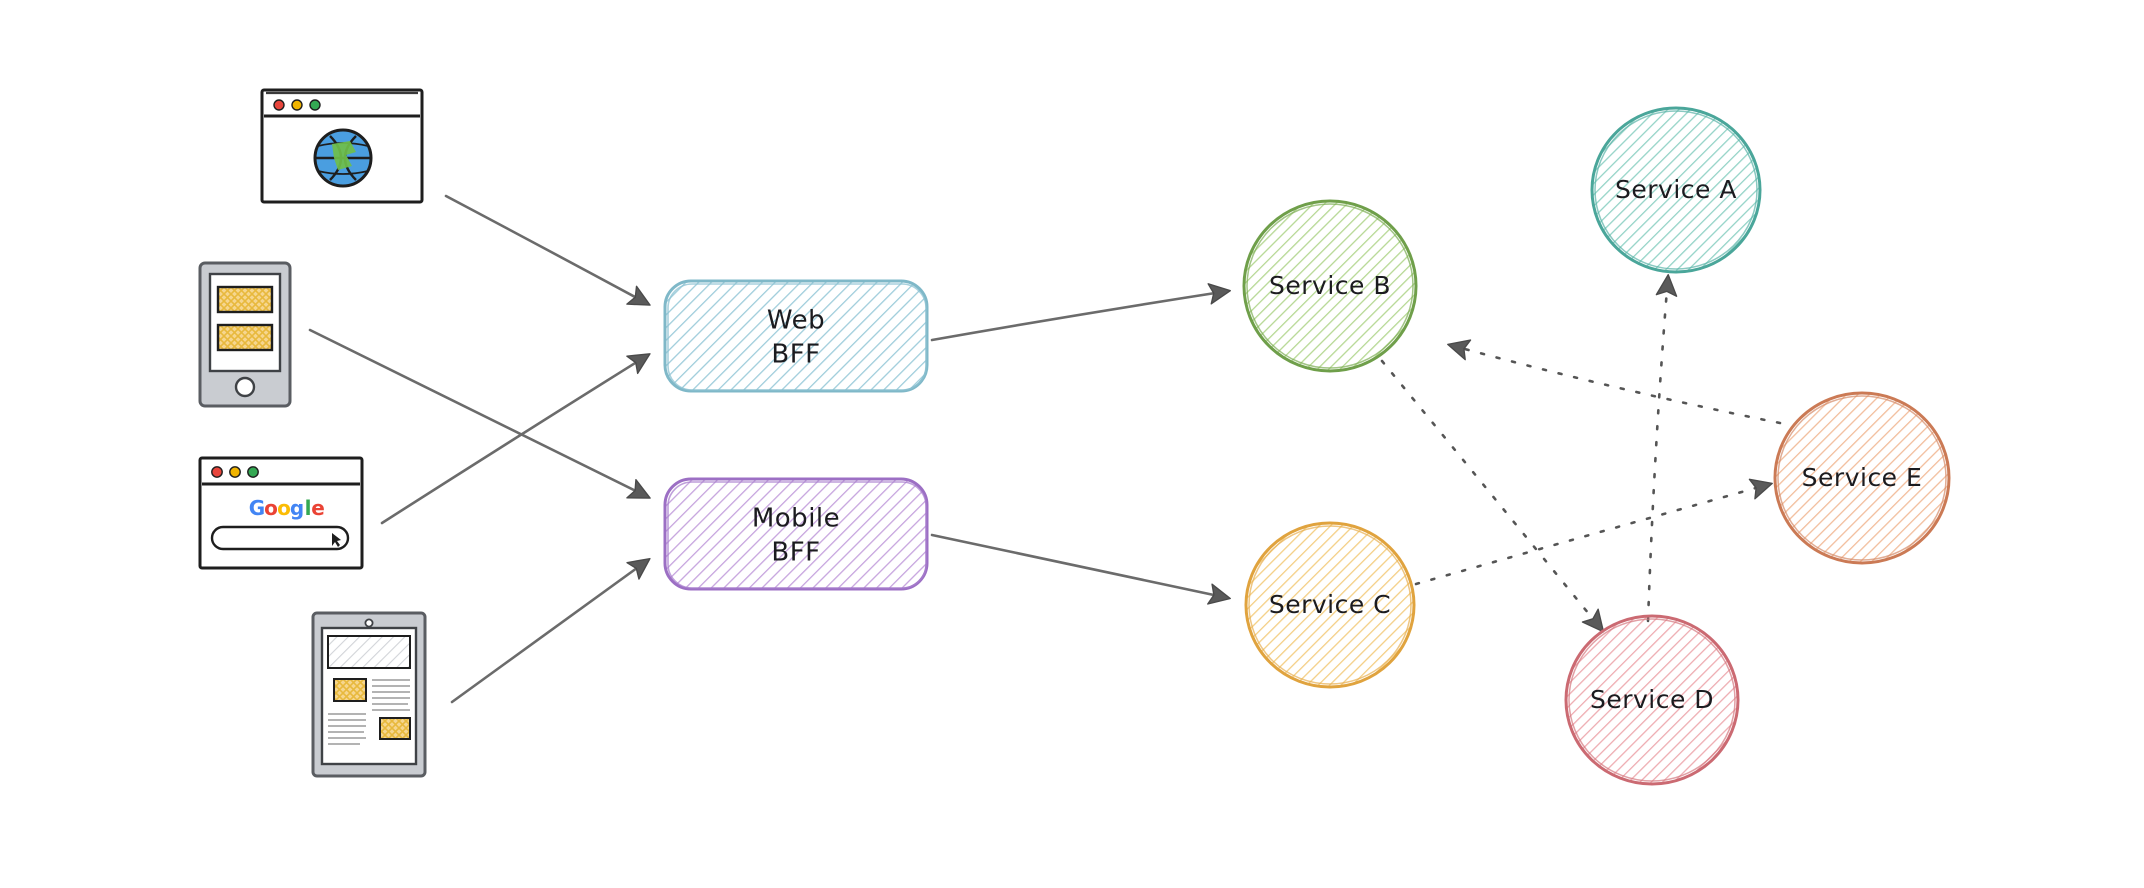 Image resolution: width=2144 pixels, height=888 pixels. I want to click on dotted-edges, so click(1581, 453).